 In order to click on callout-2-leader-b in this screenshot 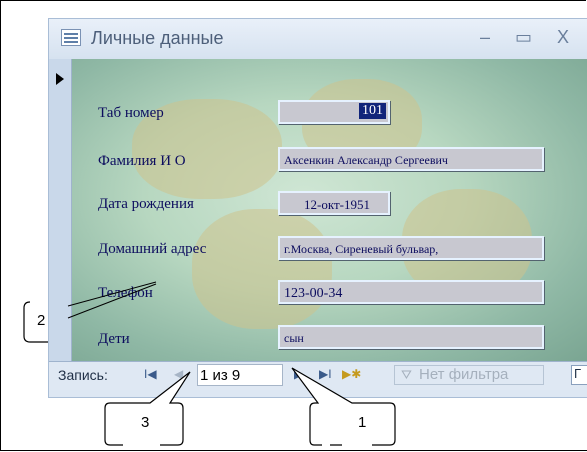, I will do `click(112, 301)`.